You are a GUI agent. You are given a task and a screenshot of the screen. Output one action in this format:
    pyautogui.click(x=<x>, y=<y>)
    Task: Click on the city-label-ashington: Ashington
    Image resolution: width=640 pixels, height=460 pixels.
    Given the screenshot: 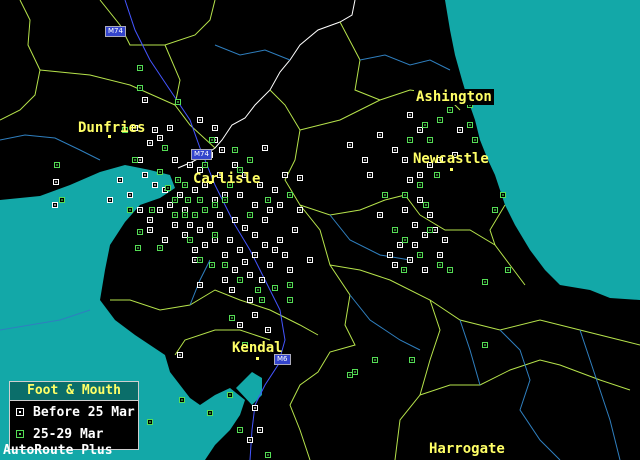 What is the action you would take?
    pyautogui.click(x=454, y=97)
    